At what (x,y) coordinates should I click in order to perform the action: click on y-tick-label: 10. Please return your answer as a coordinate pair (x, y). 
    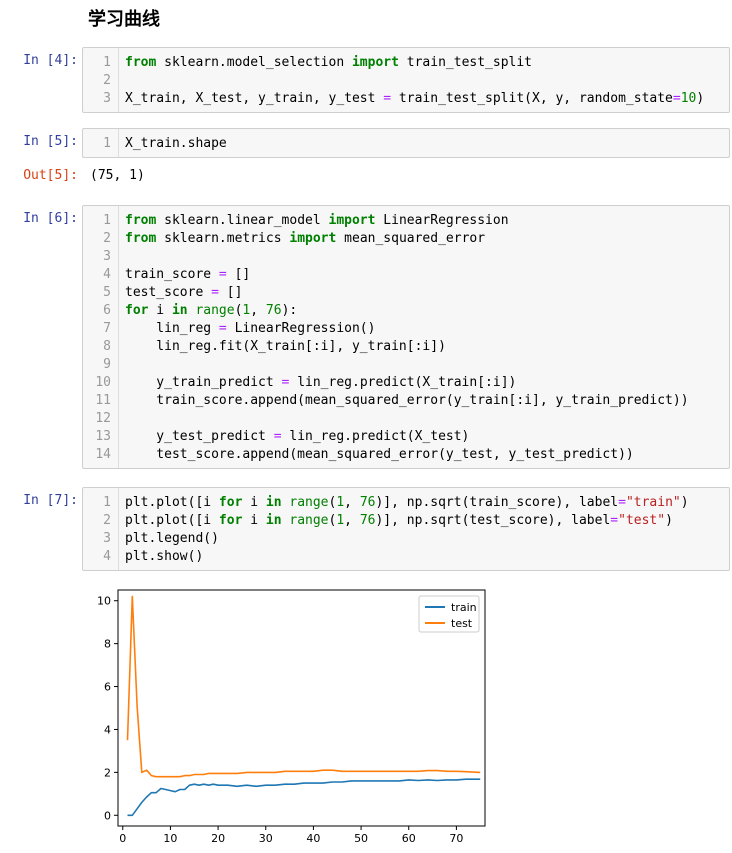
    Looking at the image, I should click on (104, 601).